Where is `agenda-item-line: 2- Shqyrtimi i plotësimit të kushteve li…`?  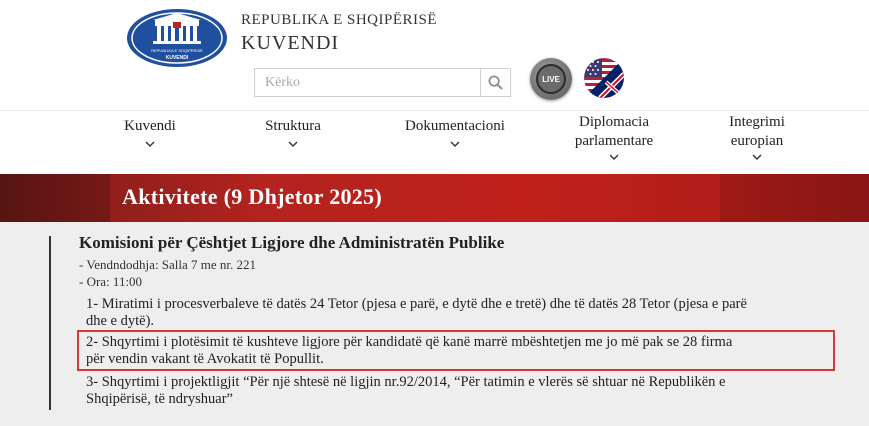
agenda-item-line: 2- Shqyrtimi i plotësimit të kushteve li… is located at coordinates (409, 342).